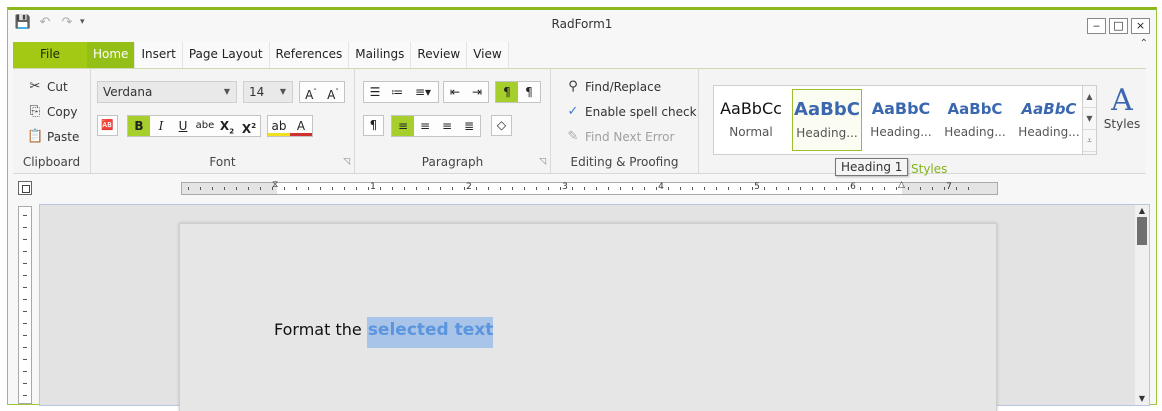 This screenshot has height=411, width=1162. Describe the element at coordinates (183, 126) in the screenshot. I see `underline-button: U` at that location.